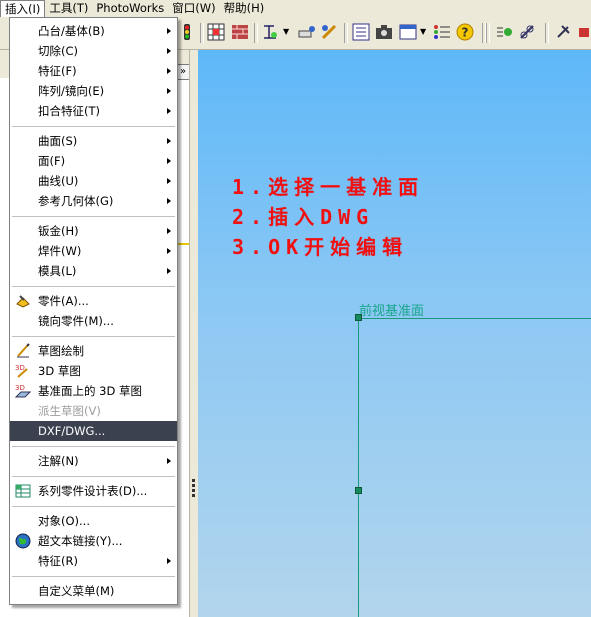 This screenshot has width=591, height=617. Describe the element at coordinates (93, 71) in the screenshot. I see `menu-item-features: 特征(F)` at that location.